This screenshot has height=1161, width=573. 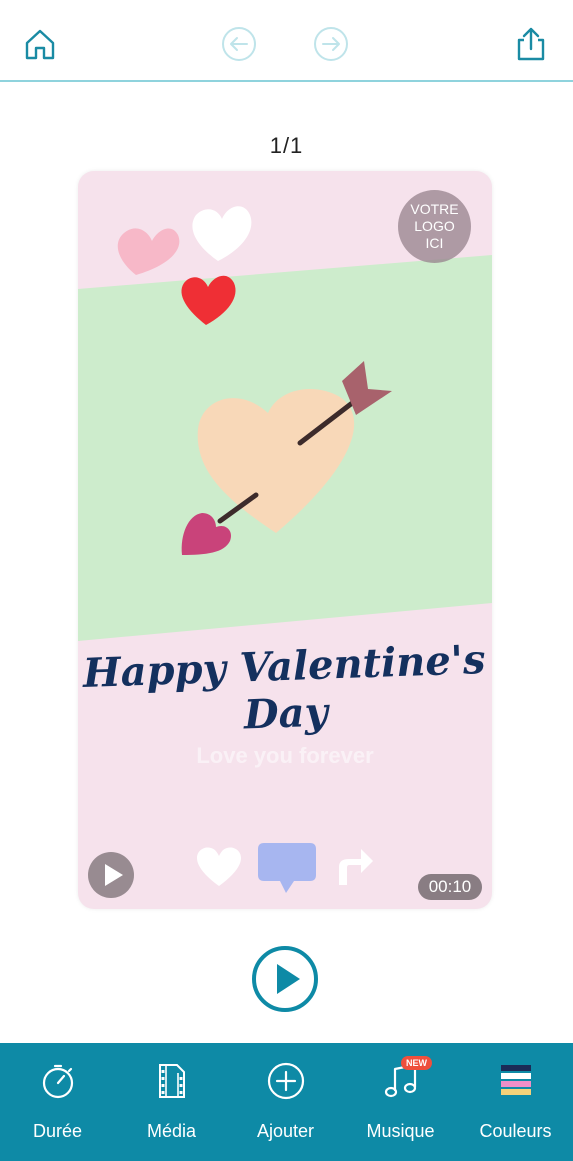 I want to click on logo-line-2: LOGO, so click(x=434, y=226).